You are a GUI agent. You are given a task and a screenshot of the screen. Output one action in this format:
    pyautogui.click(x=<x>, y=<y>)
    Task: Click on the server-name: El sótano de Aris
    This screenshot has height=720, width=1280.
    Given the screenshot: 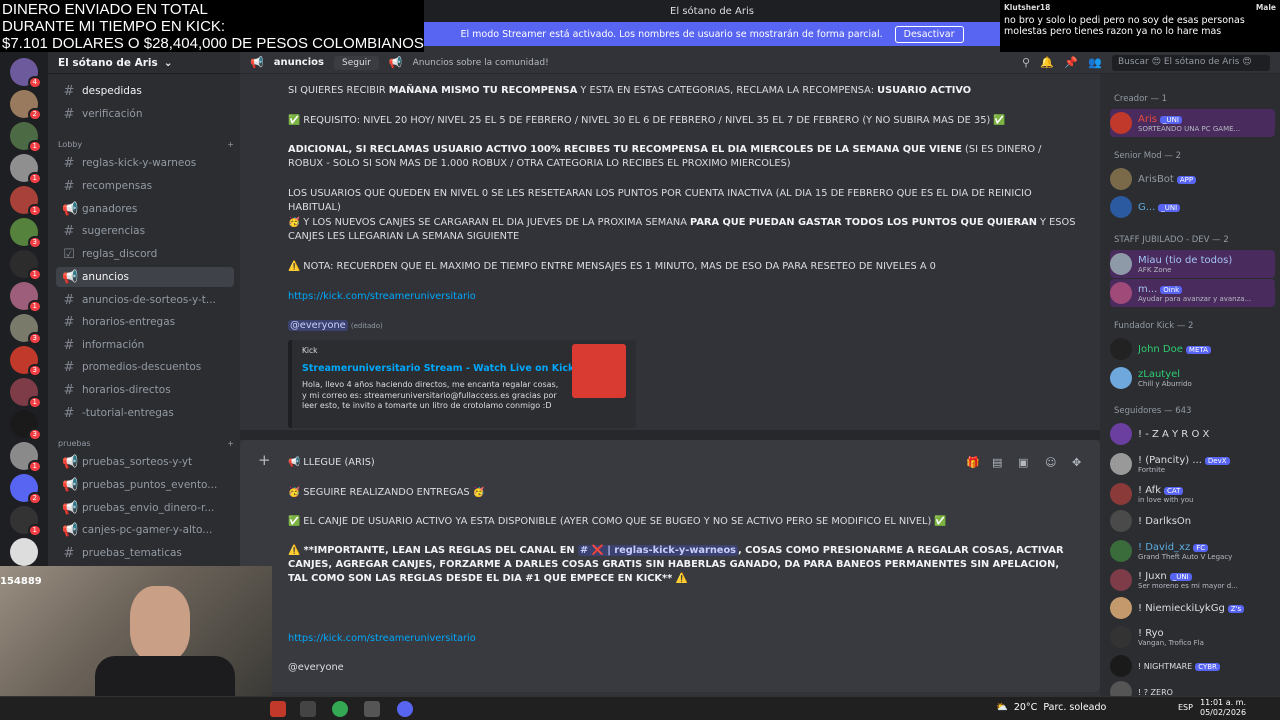 What is the action you would take?
    pyautogui.click(x=108, y=62)
    